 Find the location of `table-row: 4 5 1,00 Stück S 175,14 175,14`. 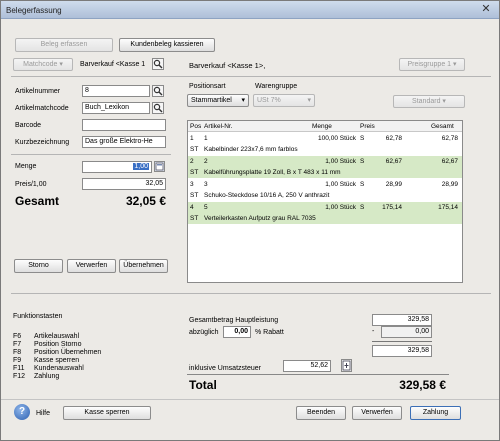

table-row: 4 5 1,00 Stück S 175,14 175,14 is located at coordinates (325, 207).